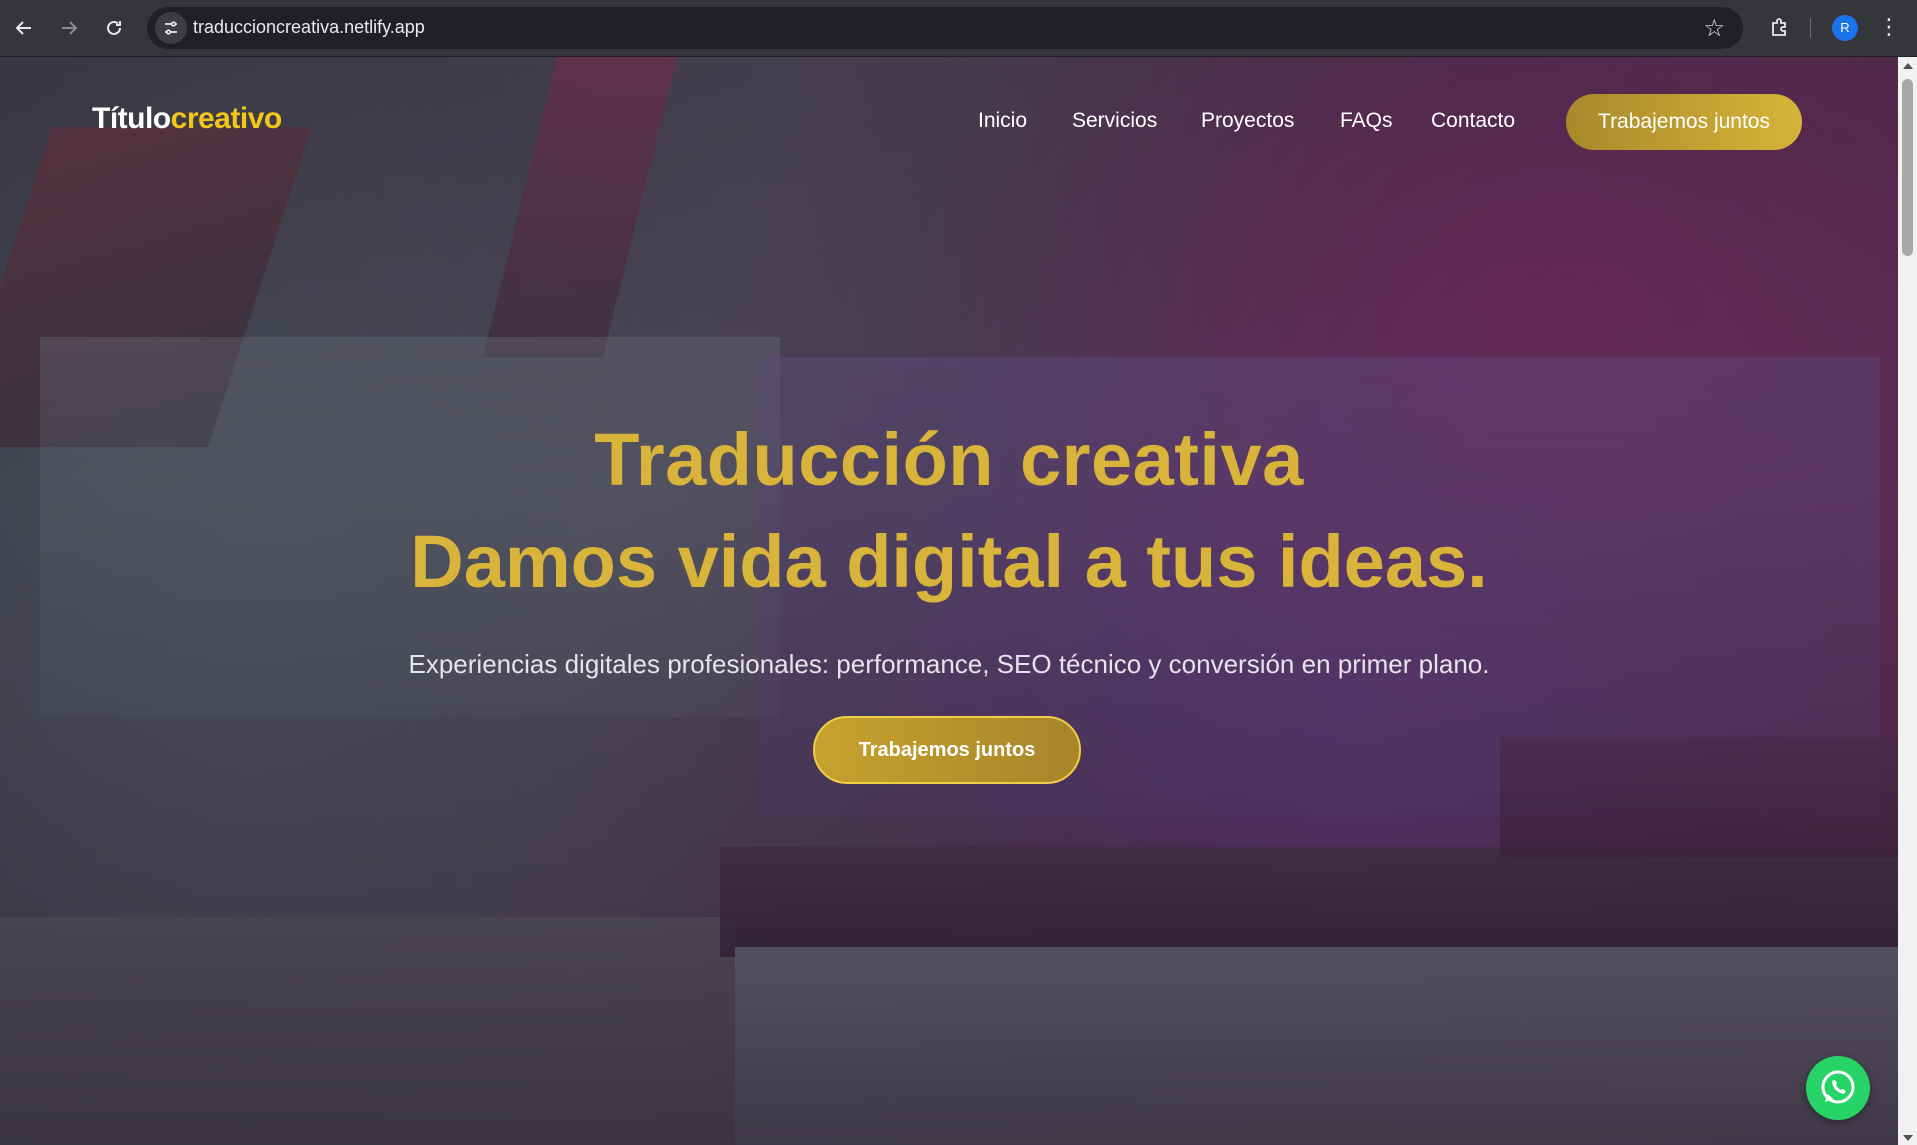 The image size is (1917, 1145). What do you see at coordinates (947, 750) in the screenshot?
I see `hero-cta-button: Trabajemos juntos` at bounding box center [947, 750].